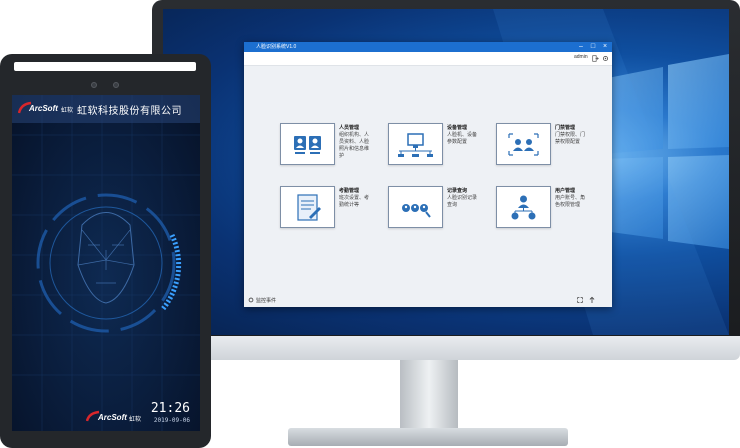  What do you see at coordinates (428, 300) in the screenshot?
I see `status-bar: 监控事件` at bounding box center [428, 300].